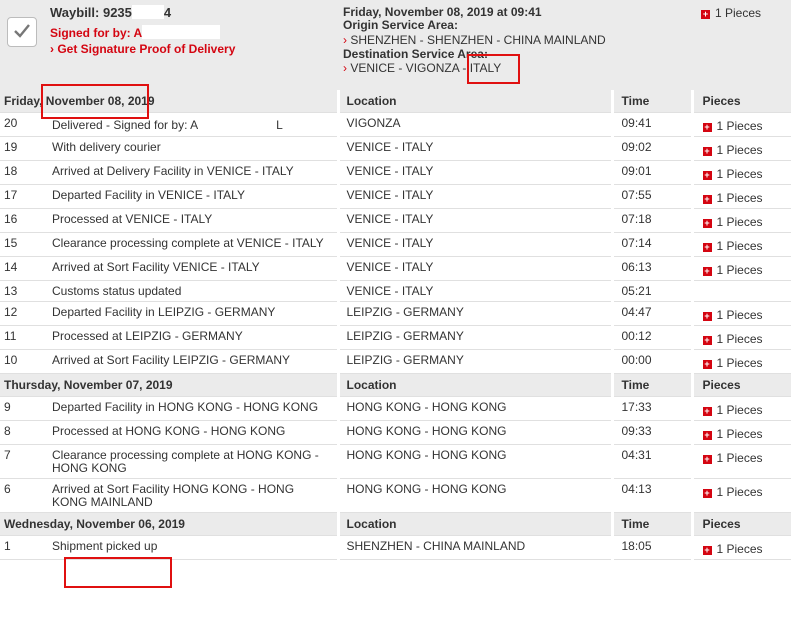  Describe the element at coordinates (193, 432) in the screenshot. I see `event-description: Processed at HONG KONG - HONG KONG` at that location.